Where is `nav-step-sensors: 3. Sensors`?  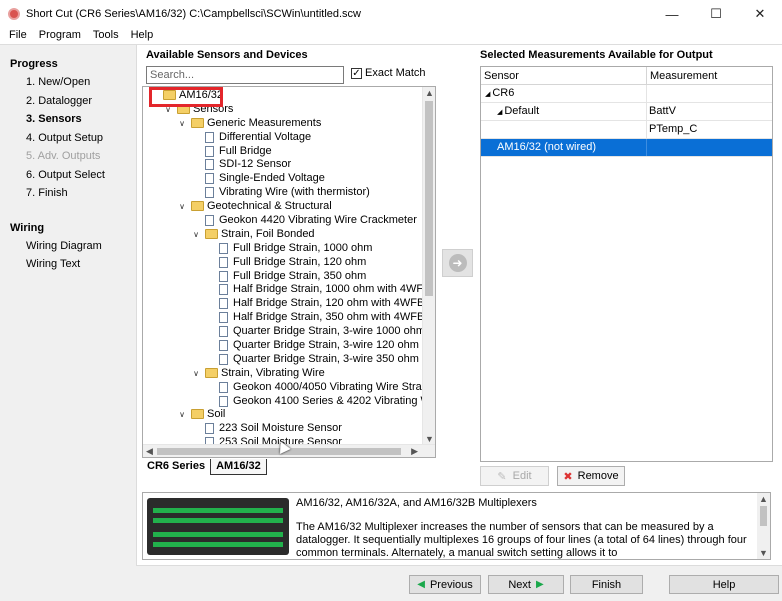 nav-step-sensors: 3. Sensors is located at coordinates (68, 119).